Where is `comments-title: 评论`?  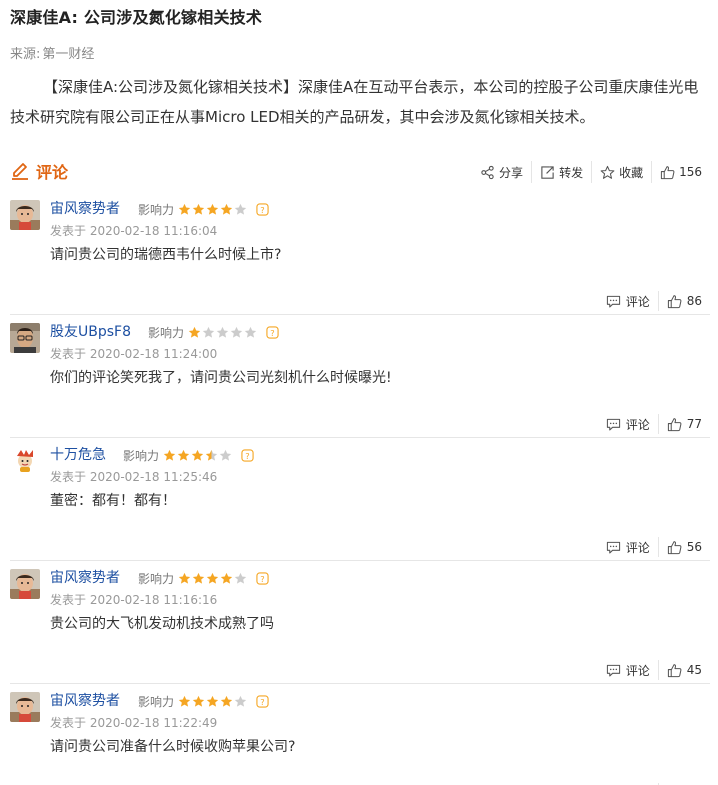
comments-title: 评论 is located at coordinates (39, 171).